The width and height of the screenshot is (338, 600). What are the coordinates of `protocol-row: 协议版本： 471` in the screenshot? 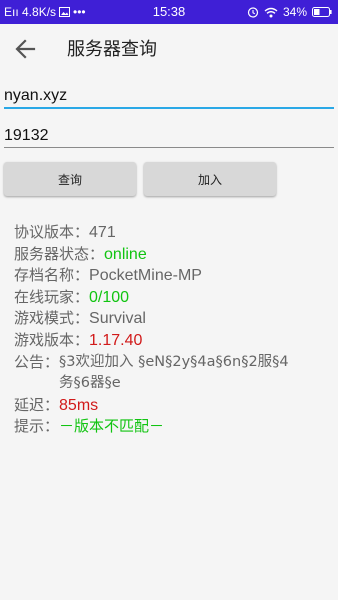 It's located at (158, 233).